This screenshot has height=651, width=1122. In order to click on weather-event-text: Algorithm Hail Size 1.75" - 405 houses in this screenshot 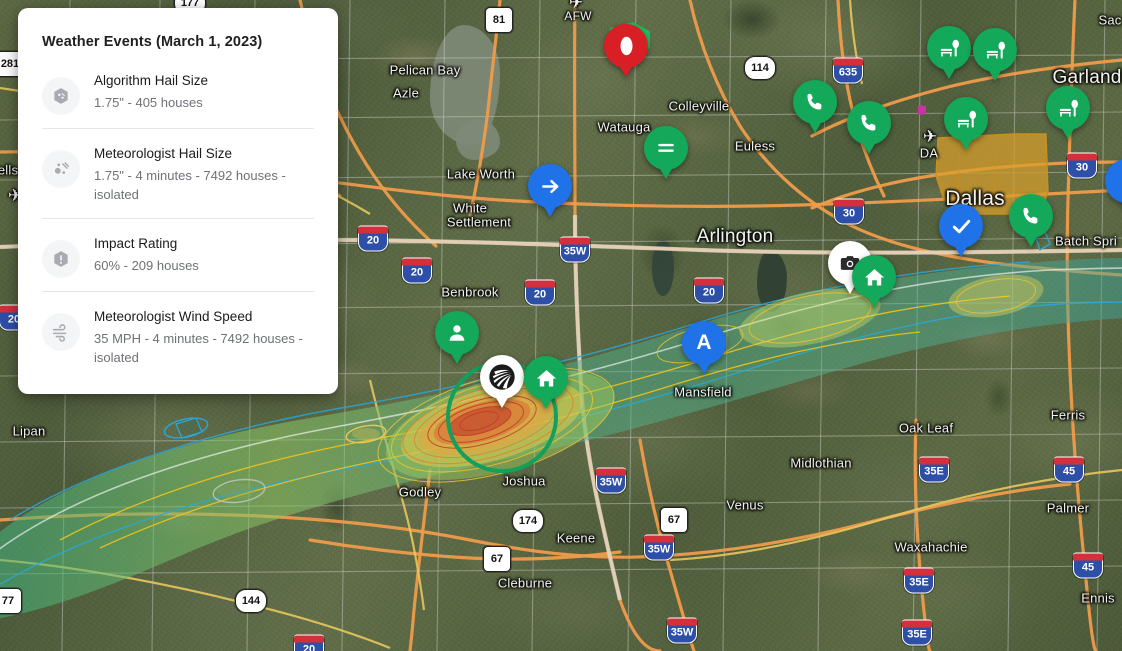, I will do `click(204, 91)`.